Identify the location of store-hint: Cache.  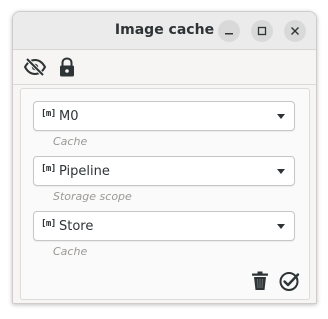
(70, 251).